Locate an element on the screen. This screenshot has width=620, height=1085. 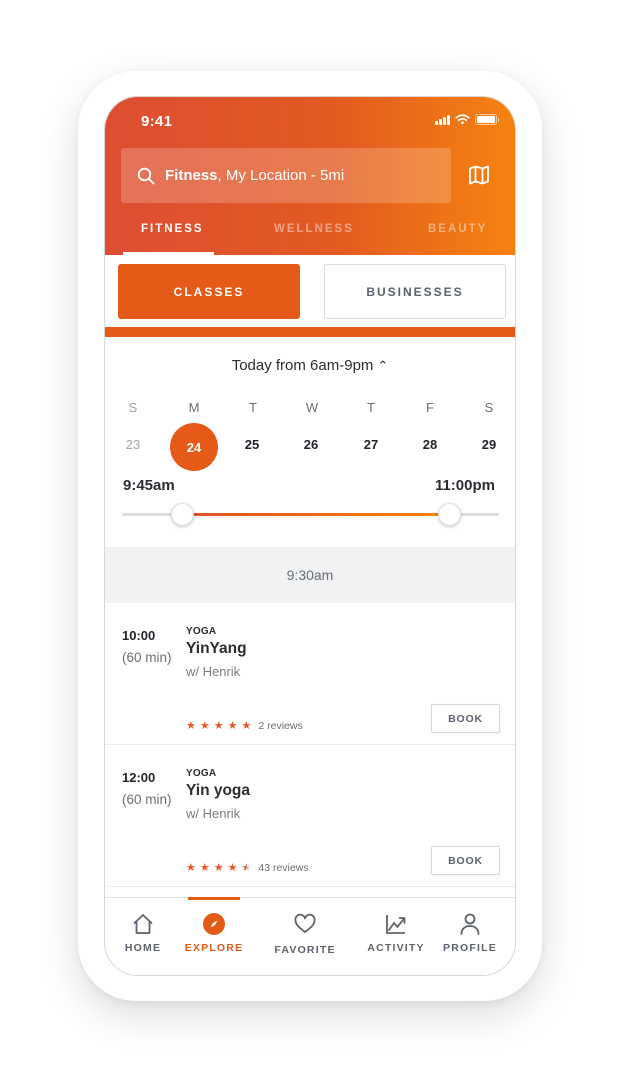
search-category: Fitness is located at coordinates (191, 175).